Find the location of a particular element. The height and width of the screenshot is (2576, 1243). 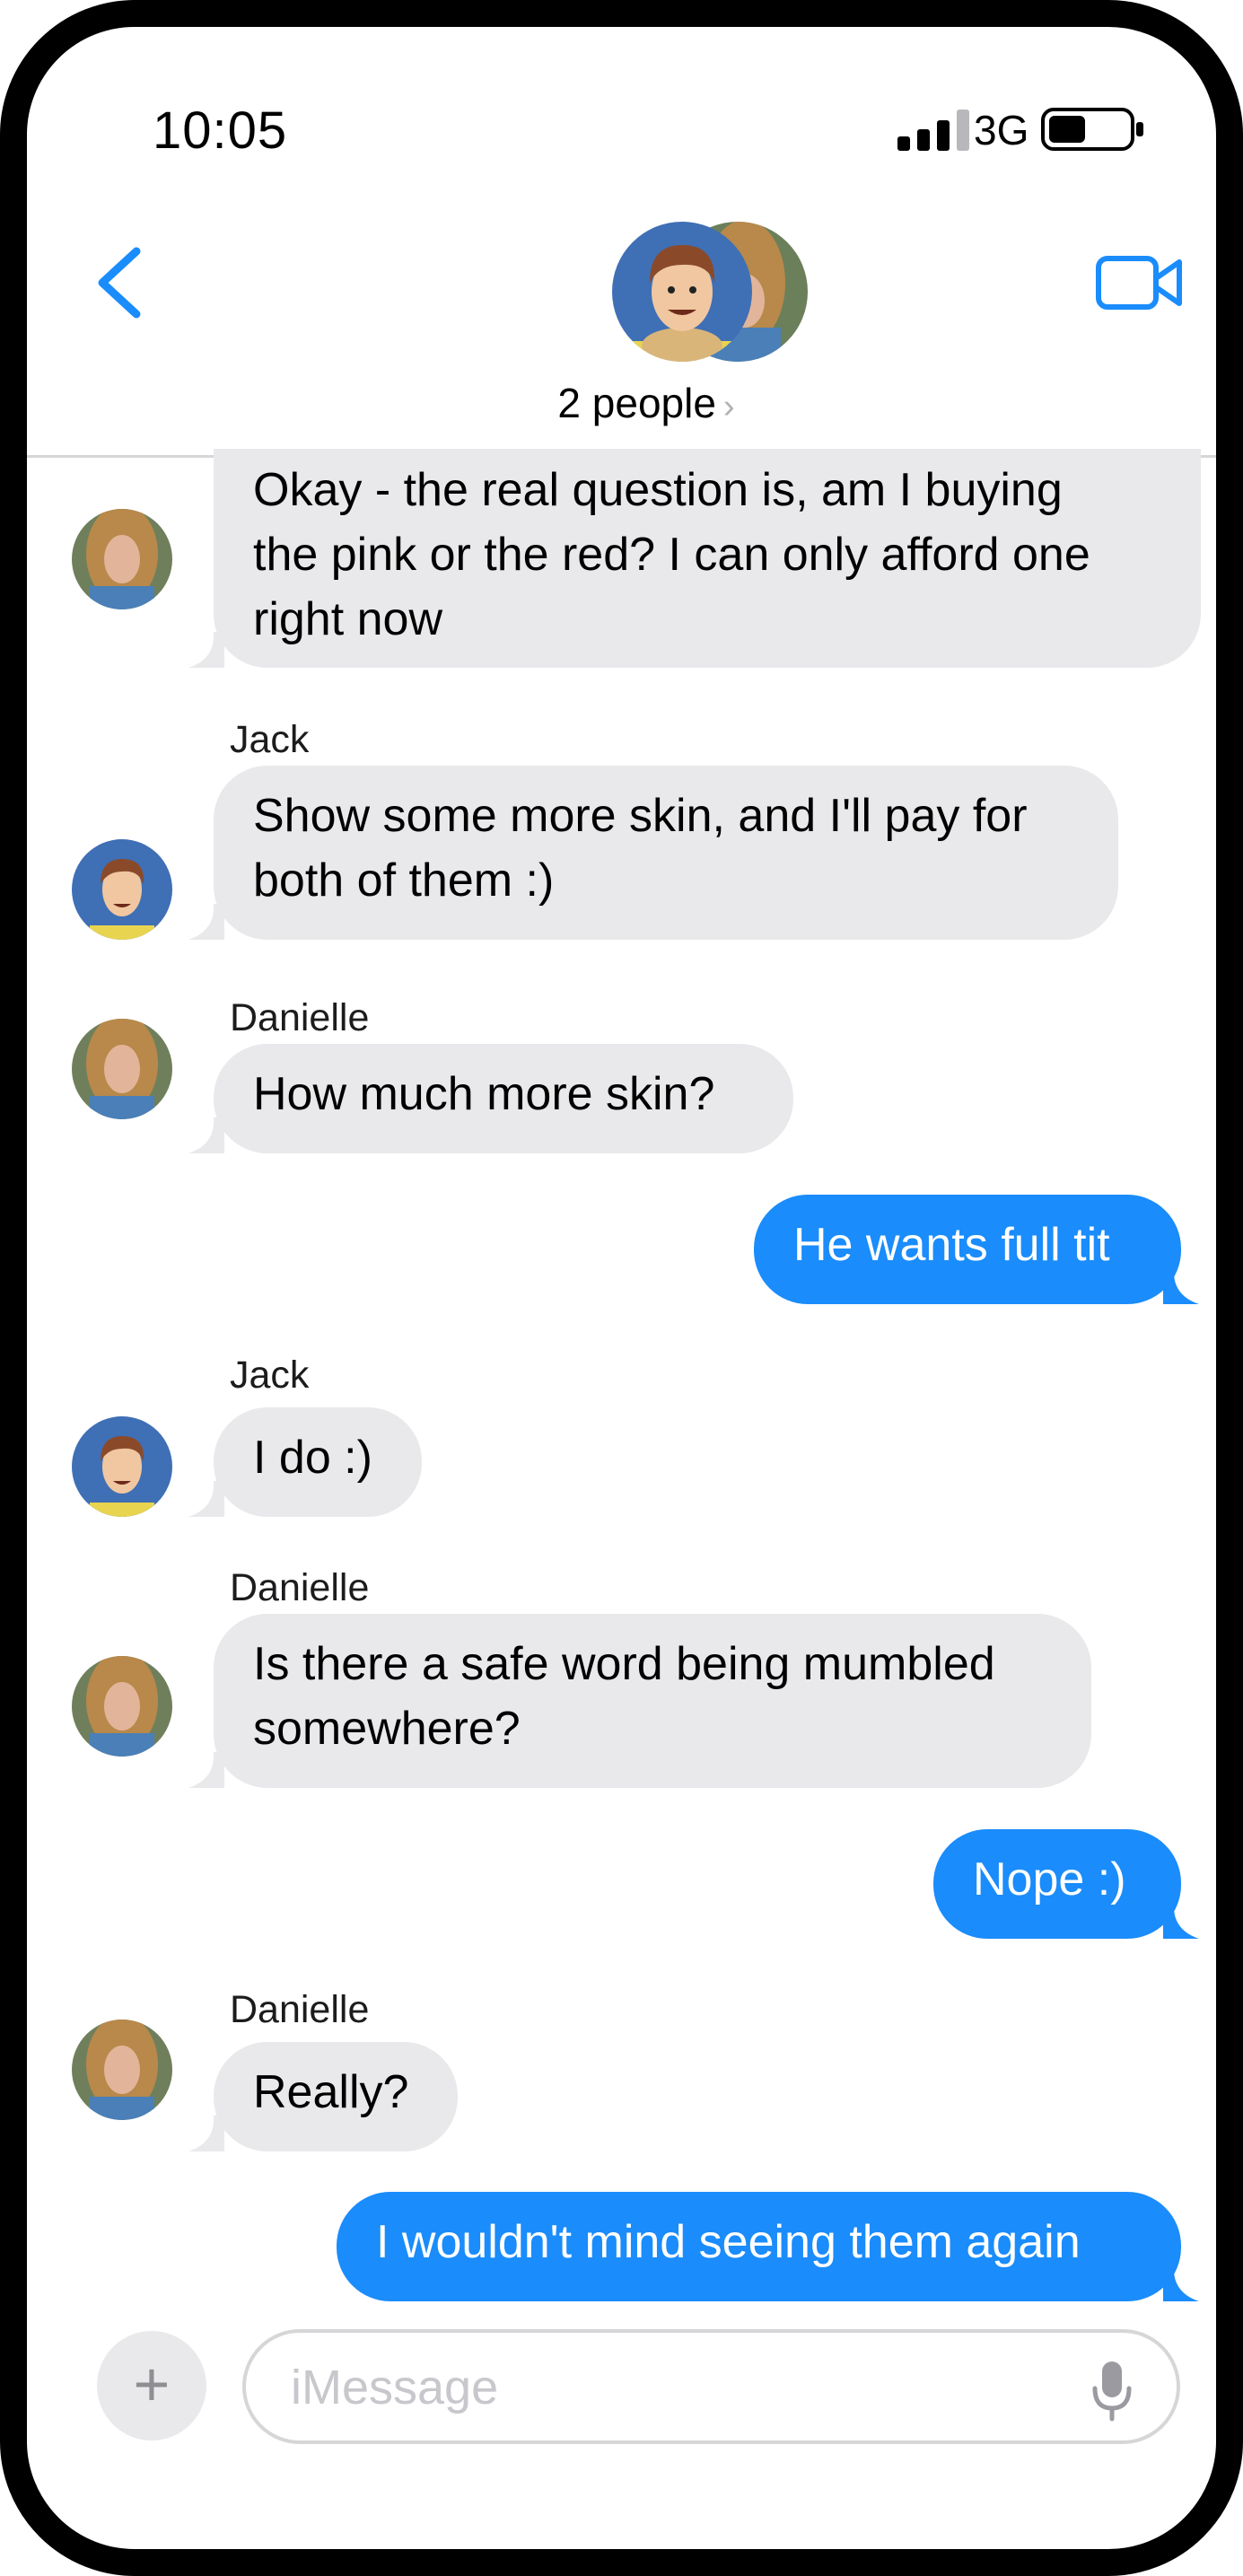

message-text-line: How much more skin? is located at coordinates (484, 1094).